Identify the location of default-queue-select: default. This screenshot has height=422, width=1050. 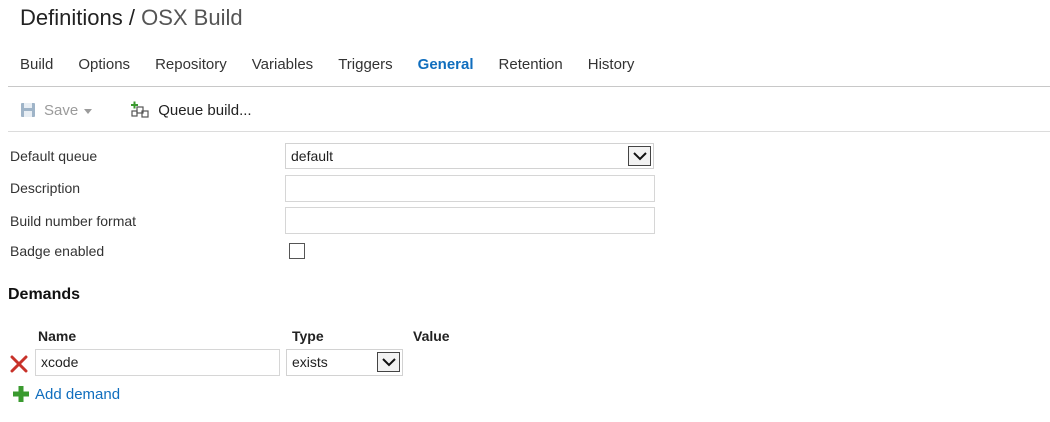
(469, 156).